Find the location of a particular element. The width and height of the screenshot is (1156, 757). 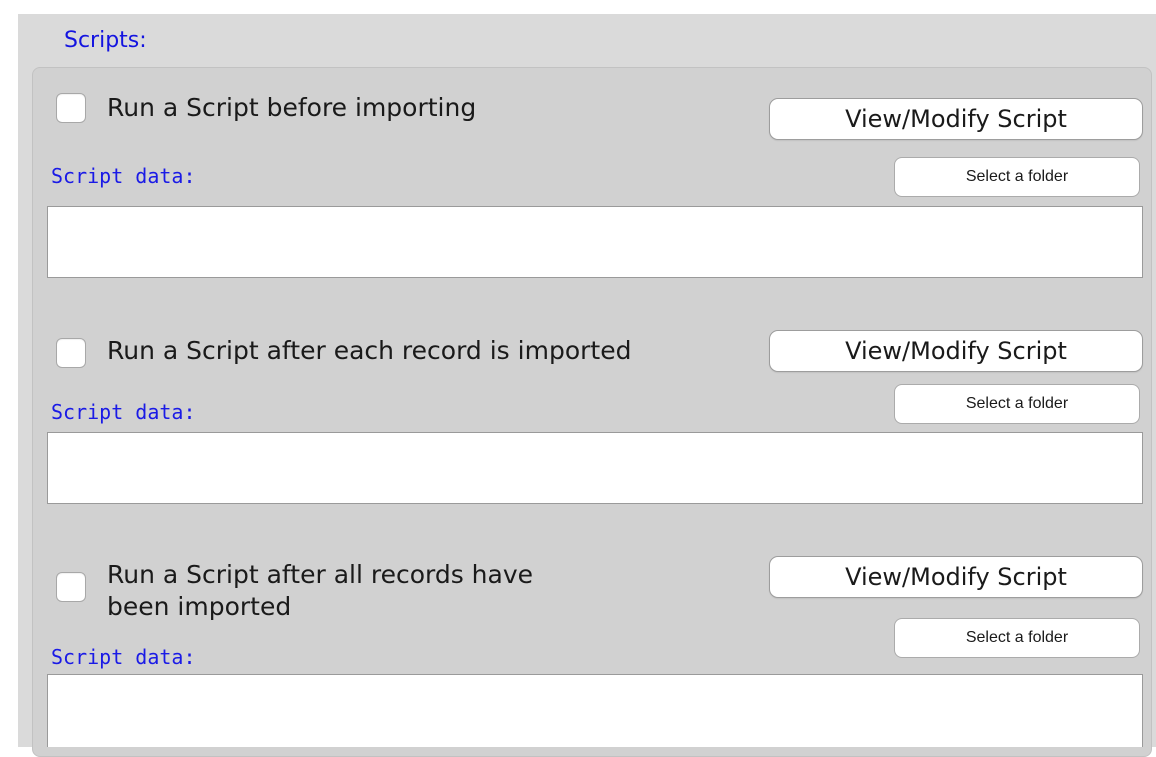

script-data-field-all is located at coordinates (595, 710).